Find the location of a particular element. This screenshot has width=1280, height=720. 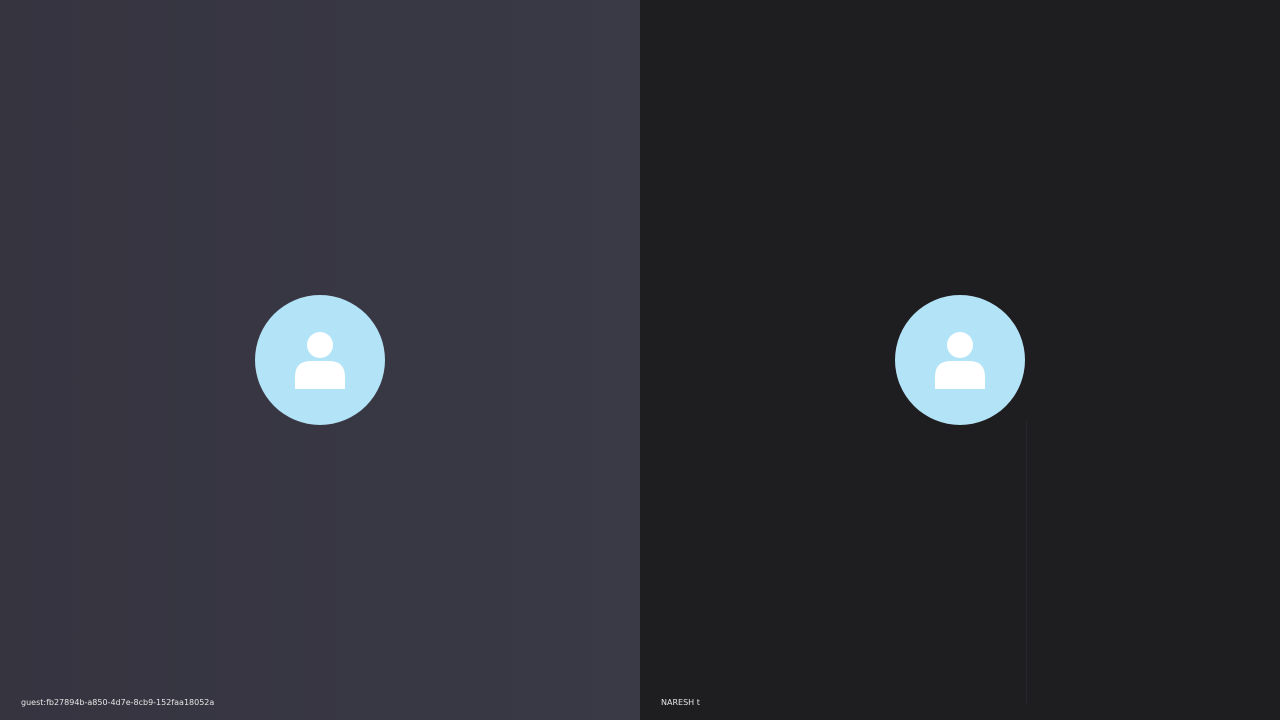

tile-divider is located at coordinates (1026, 562).